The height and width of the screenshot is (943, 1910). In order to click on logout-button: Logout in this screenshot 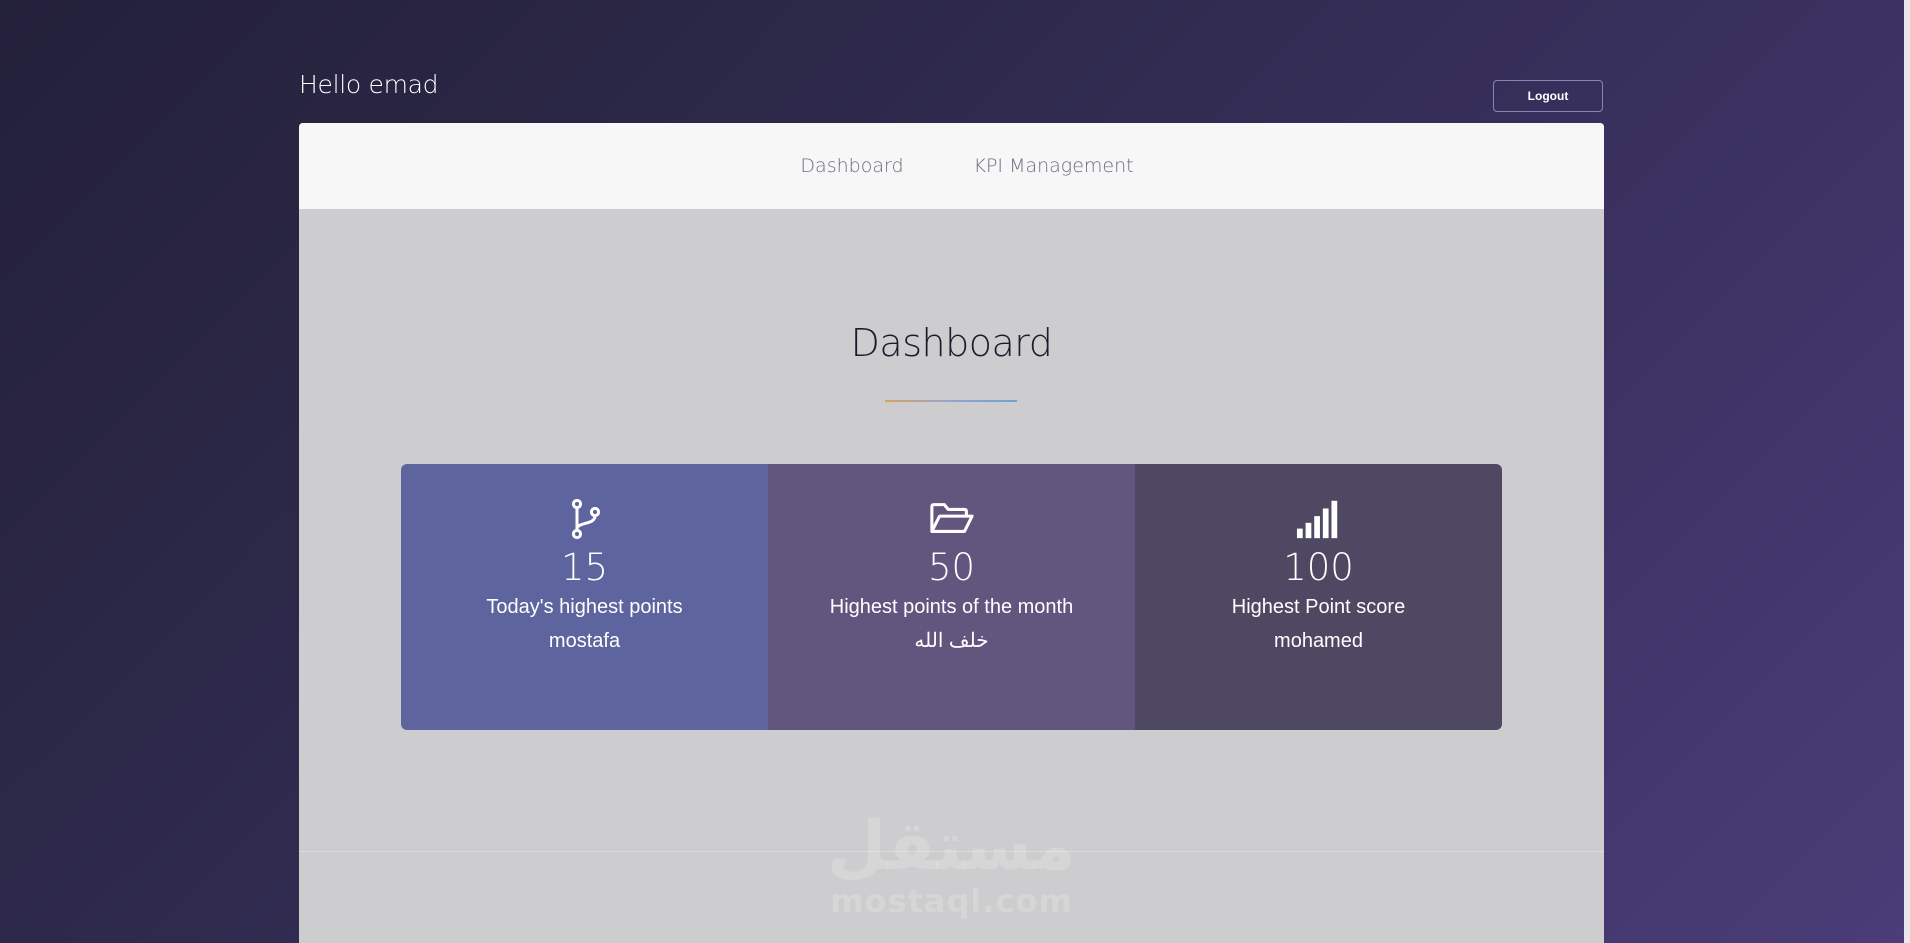, I will do `click(1548, 96)`.